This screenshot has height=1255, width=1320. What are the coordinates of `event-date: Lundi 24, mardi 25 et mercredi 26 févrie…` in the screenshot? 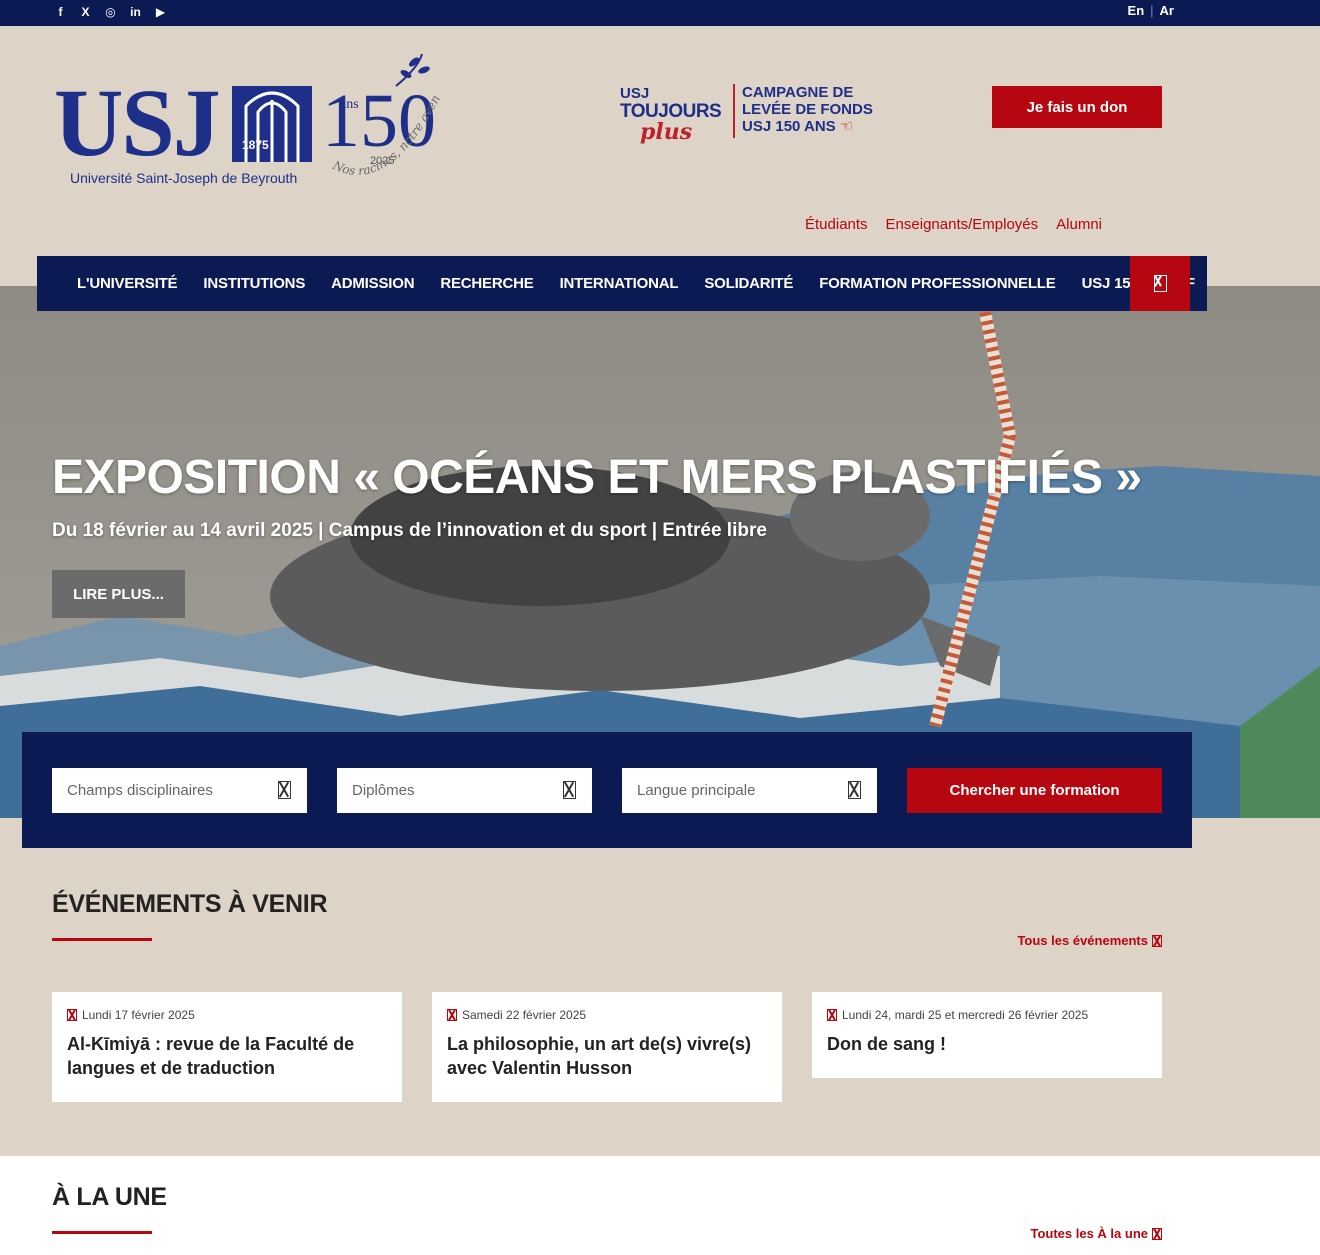 It's located at (987, 1015).